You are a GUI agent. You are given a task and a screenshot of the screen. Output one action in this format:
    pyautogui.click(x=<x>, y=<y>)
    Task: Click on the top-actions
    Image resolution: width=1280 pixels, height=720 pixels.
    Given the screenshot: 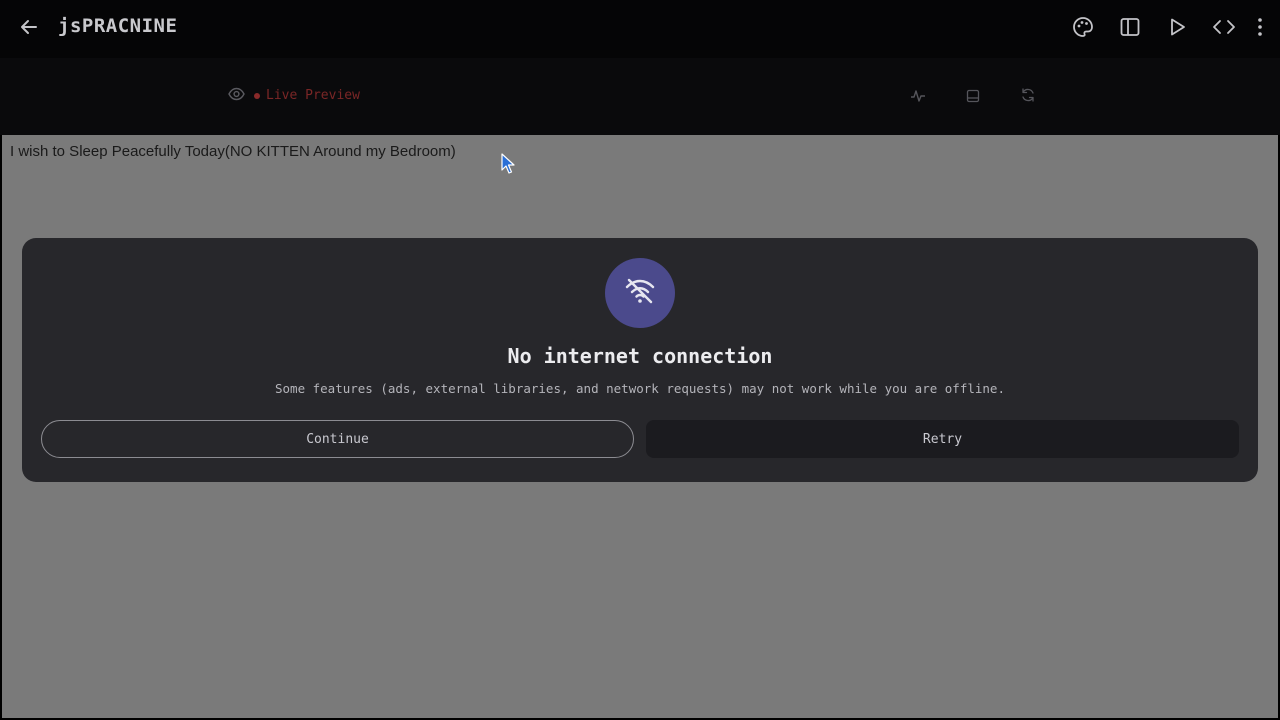 What is the action you would take?
    pyautogui.click(x=1161, y=29)
    